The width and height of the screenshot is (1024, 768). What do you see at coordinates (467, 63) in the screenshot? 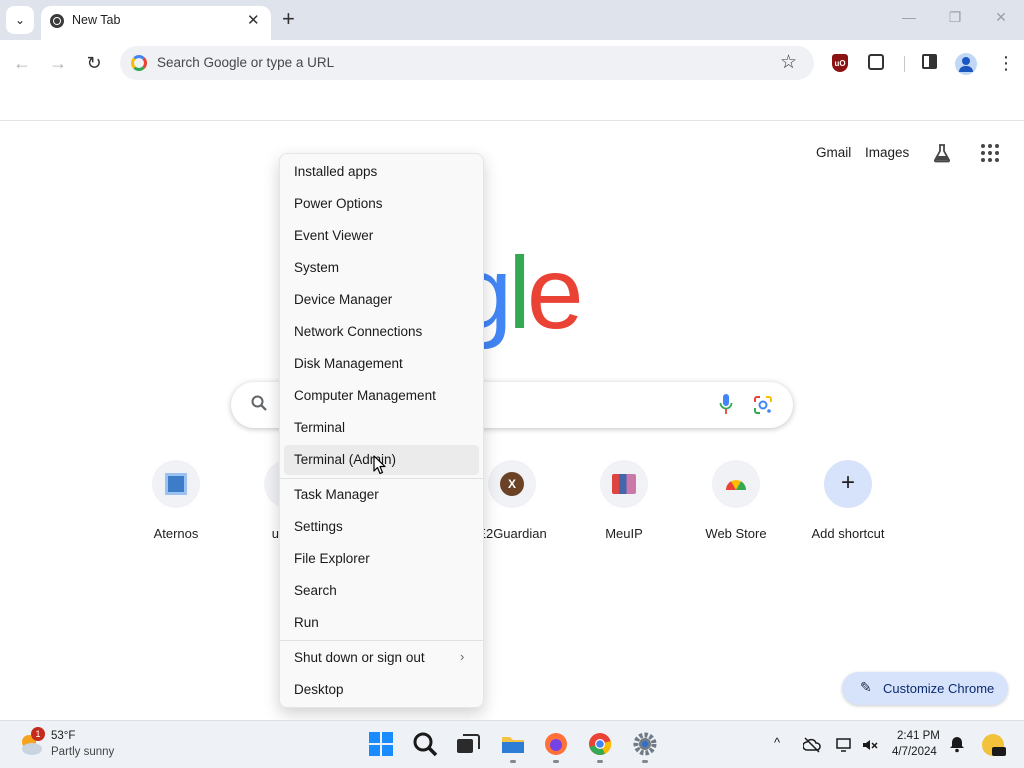
I see `omnibox: Search Google or type a URL ☆` at bounding box center [467, 63].